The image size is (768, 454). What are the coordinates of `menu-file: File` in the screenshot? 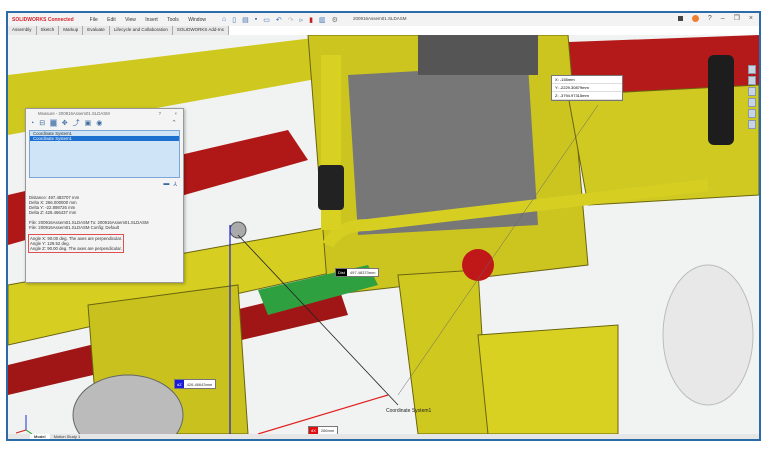 It's located at (94, 20).